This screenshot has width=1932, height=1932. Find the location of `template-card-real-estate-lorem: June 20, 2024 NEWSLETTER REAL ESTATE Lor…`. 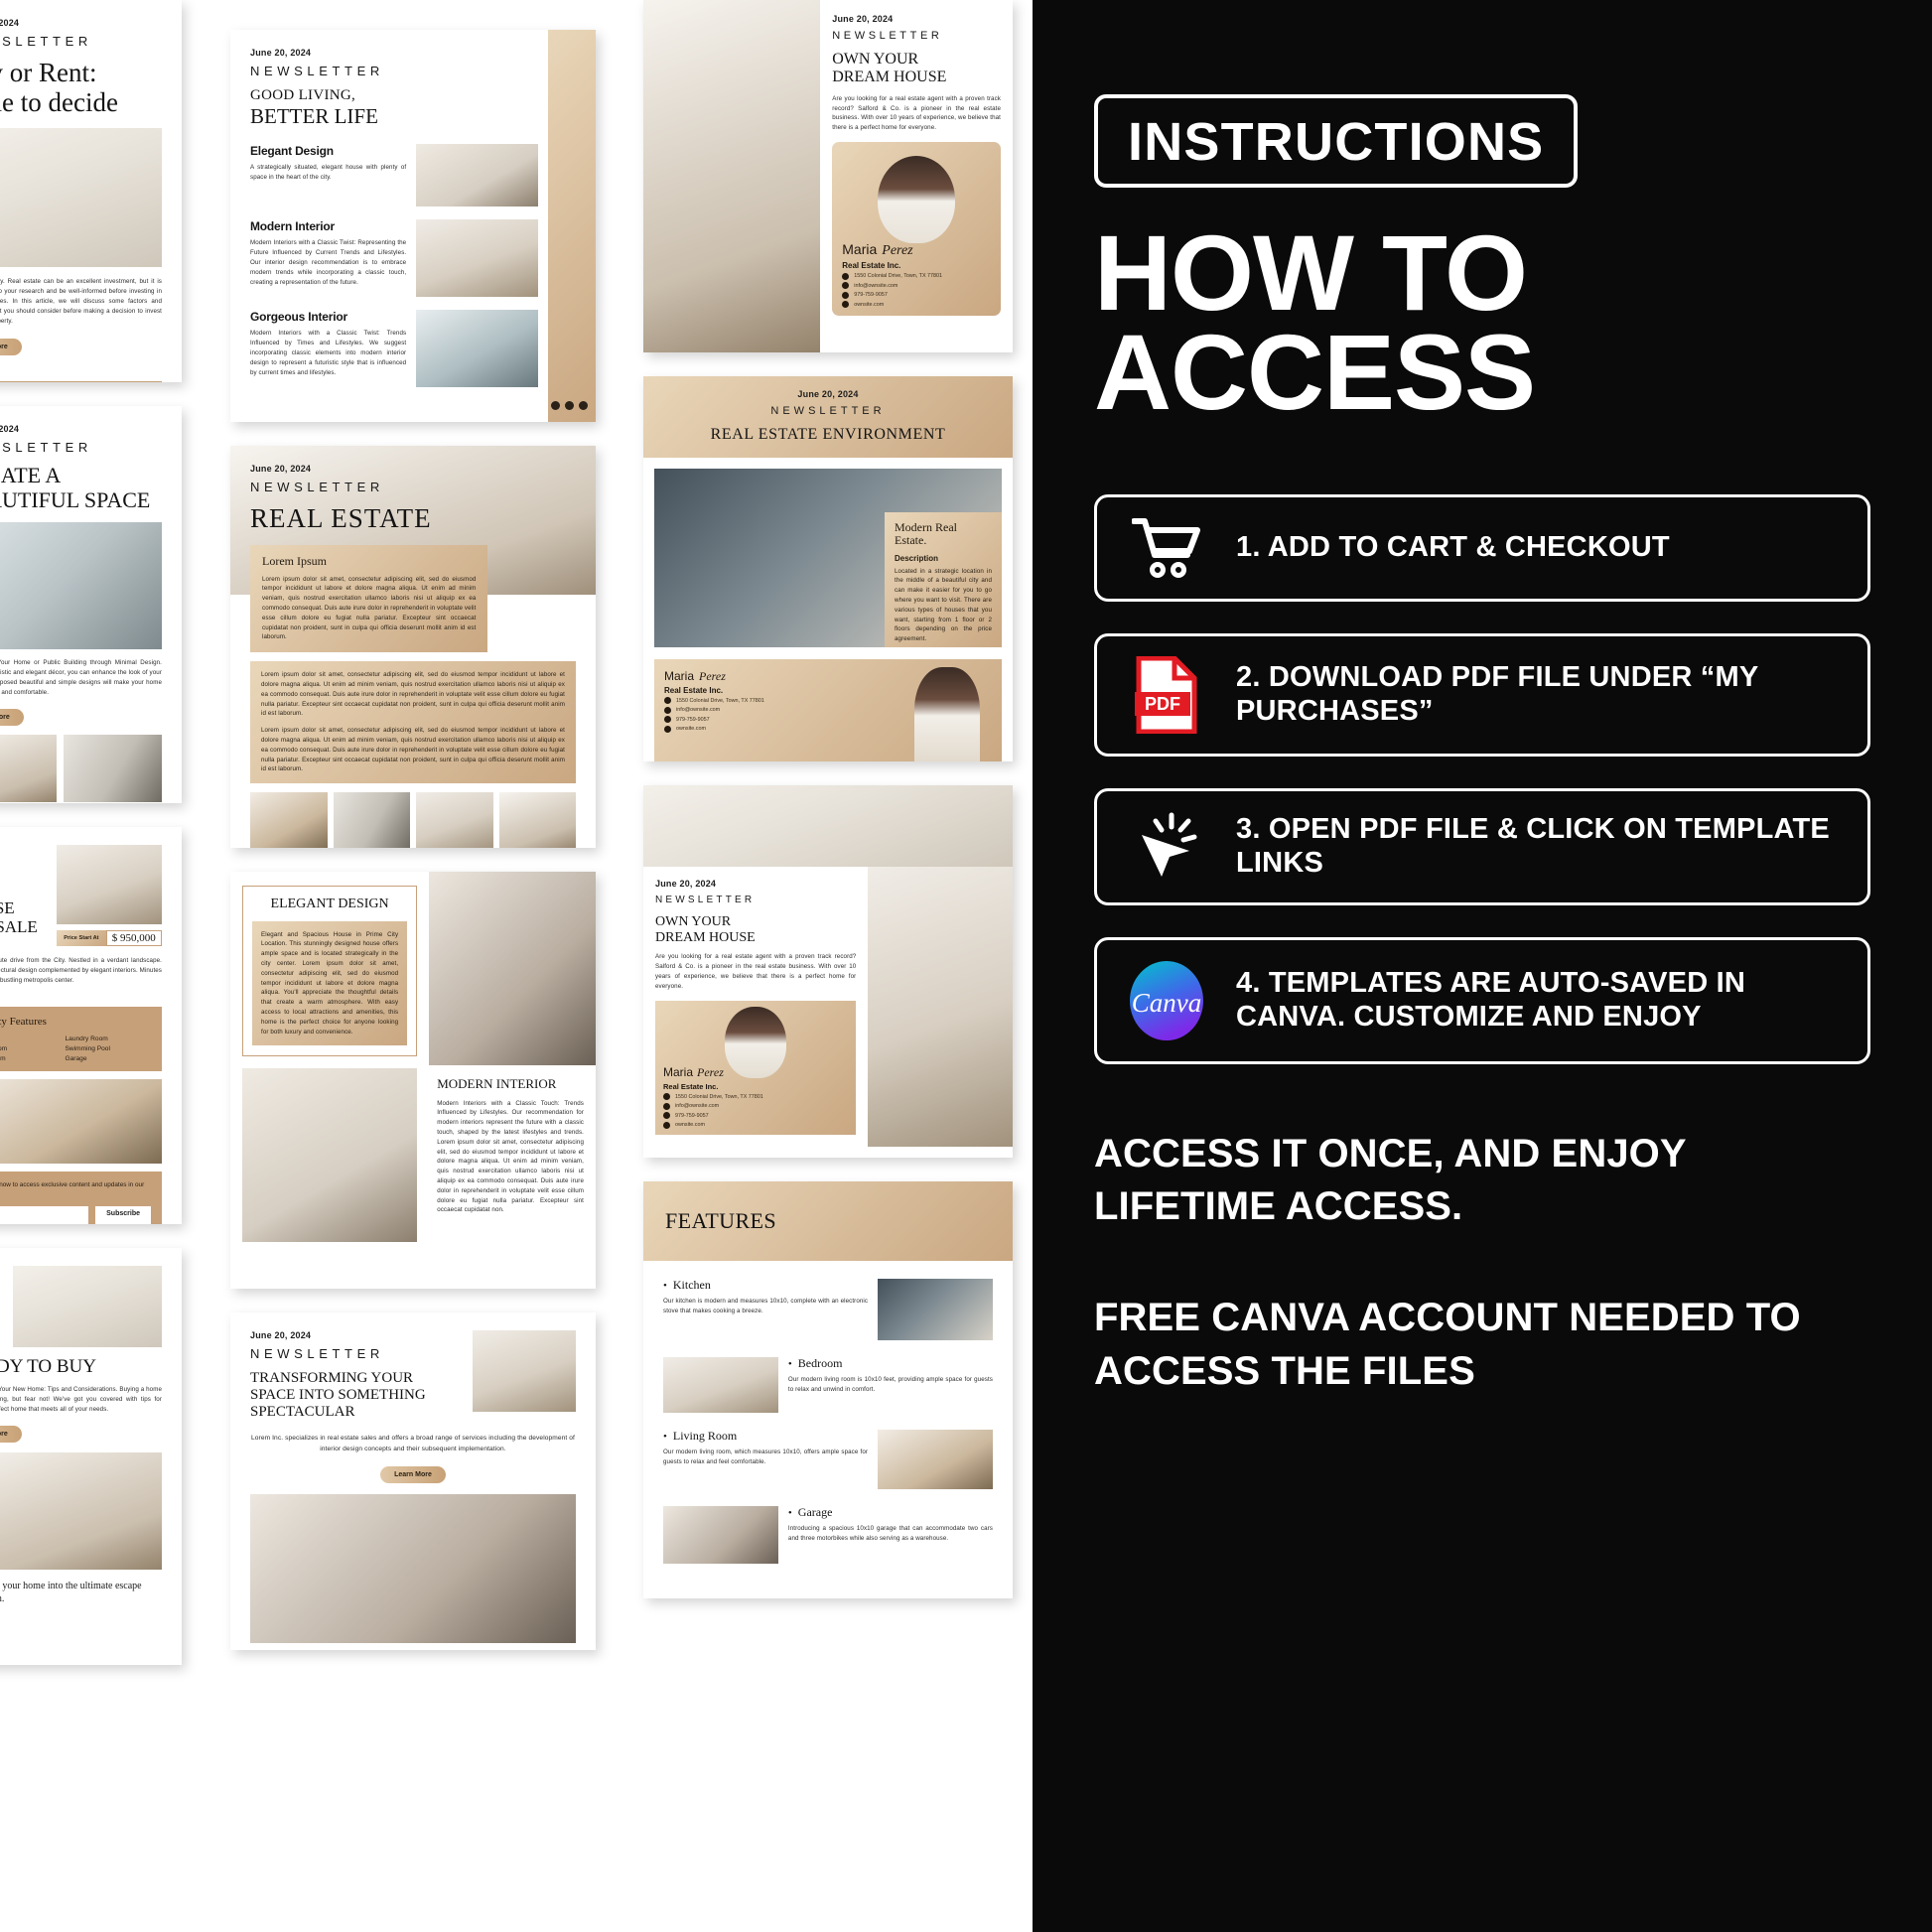

template-card-real-estate-lorem: June 20, 2024 NEWSLETTER REAL ESTATE Lor… is located at coordinates (413, 647).